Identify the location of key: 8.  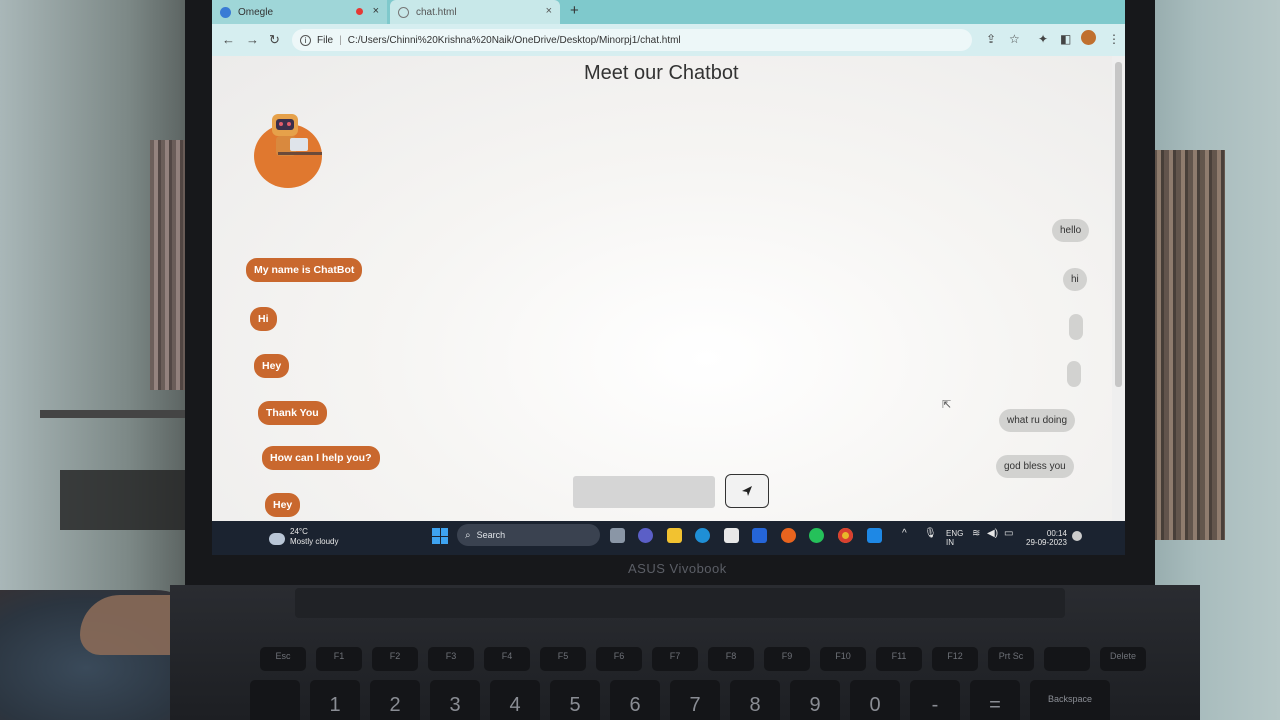
(755, 700).